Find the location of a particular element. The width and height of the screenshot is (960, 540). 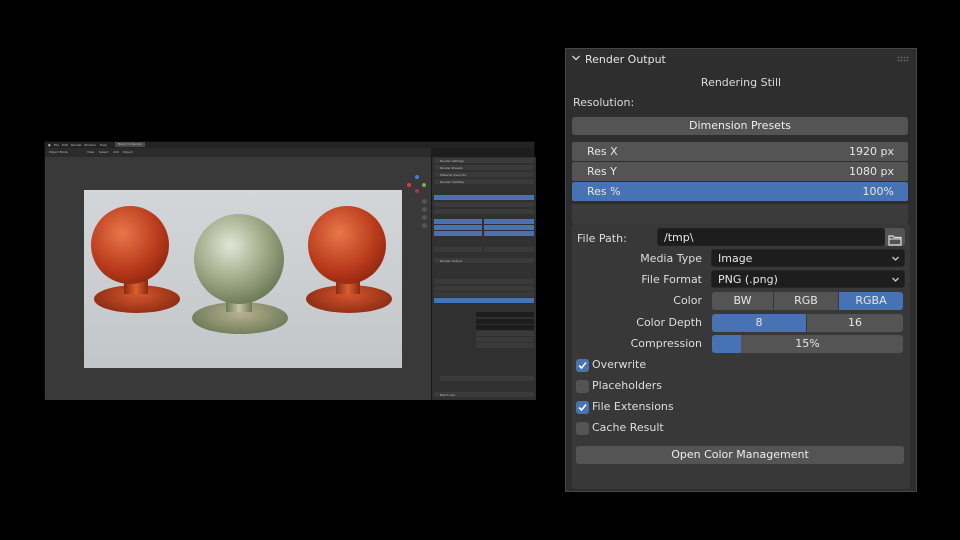

mini-res-pct is located at coordinates (484, 300).